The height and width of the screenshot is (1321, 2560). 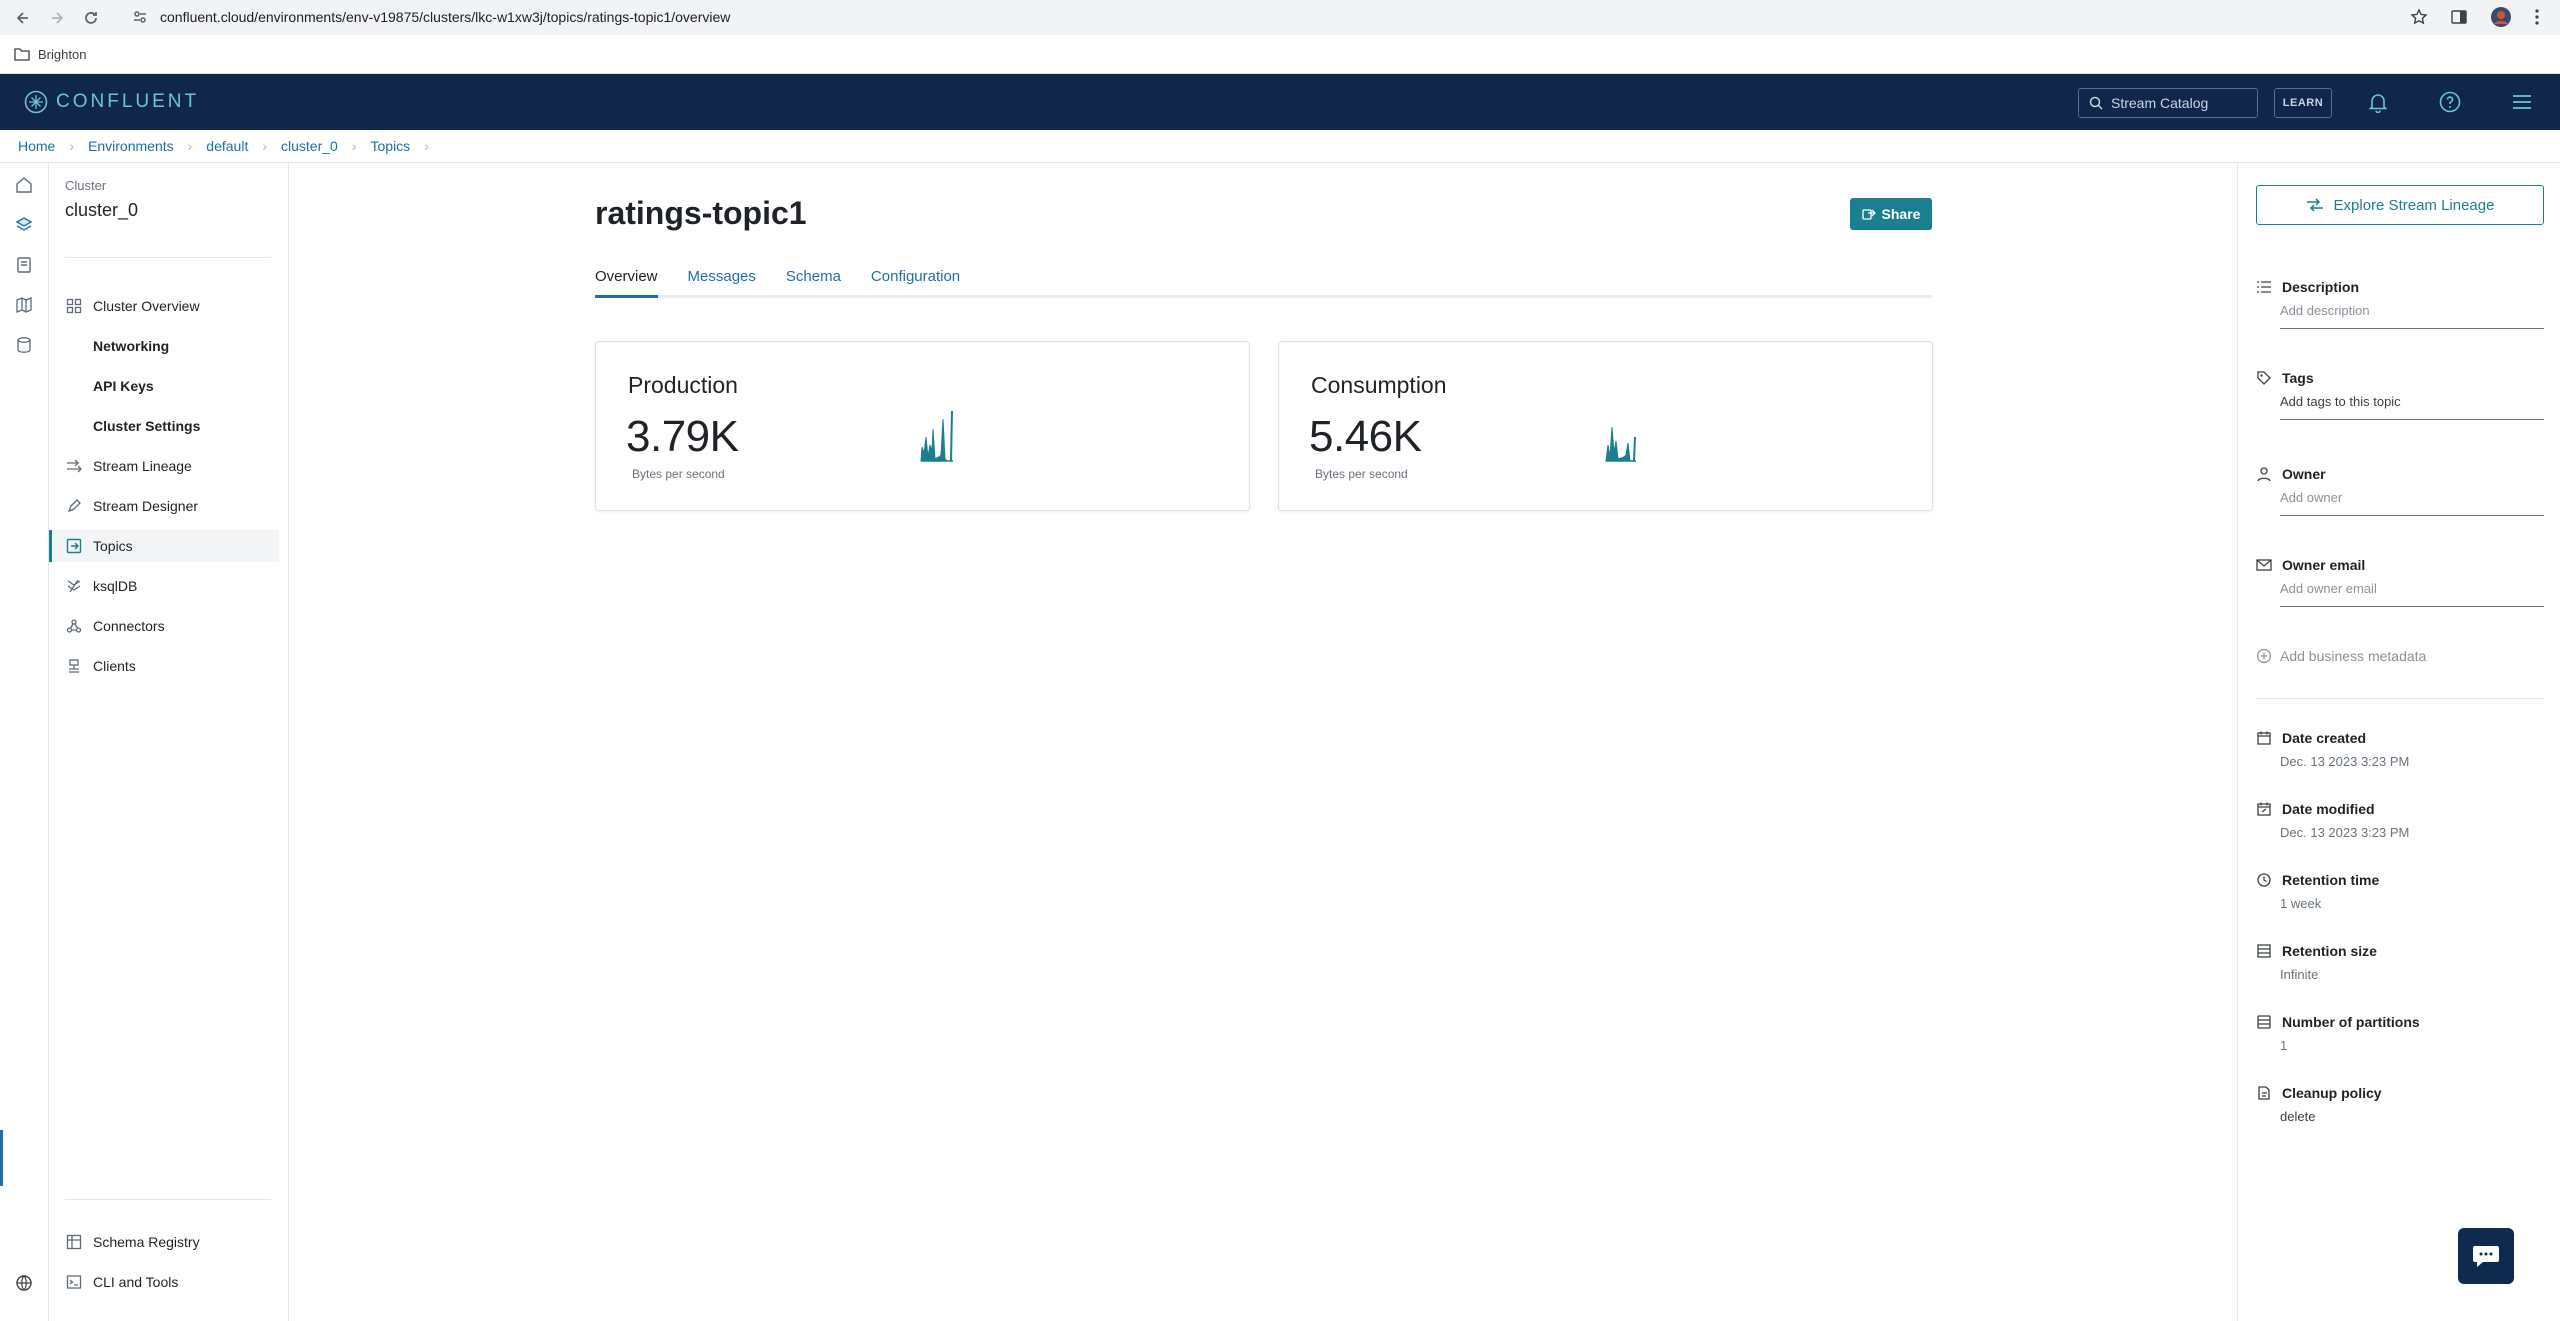 I want to click on schema-registry-icon, so click(x=74, y=1242).